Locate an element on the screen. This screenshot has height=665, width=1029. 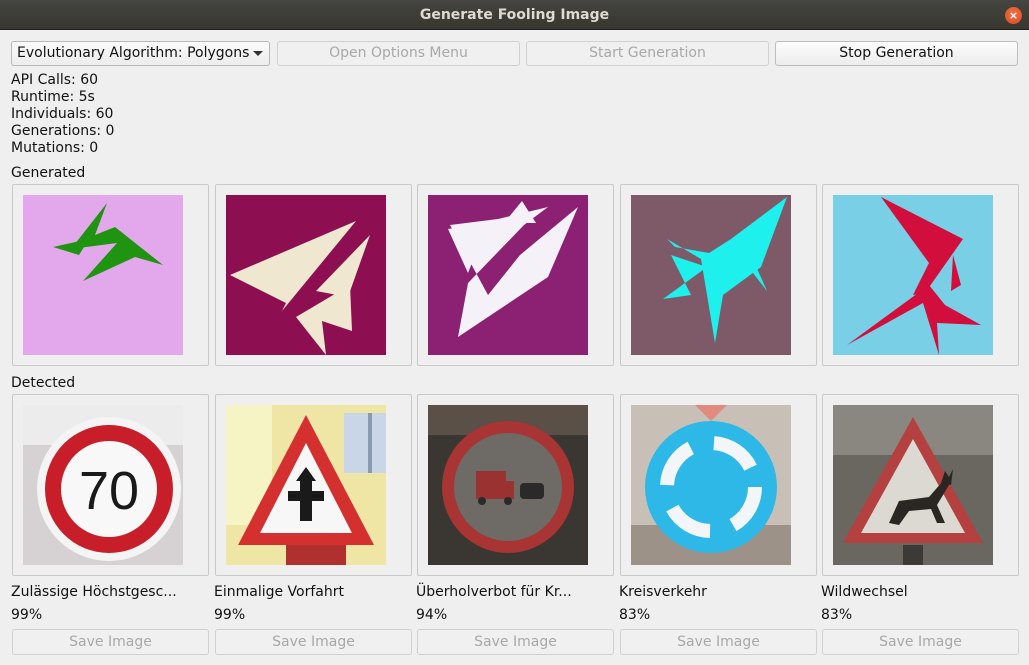
api-calls-stat: API Calls: 60 is located at coordinates (55, 80).